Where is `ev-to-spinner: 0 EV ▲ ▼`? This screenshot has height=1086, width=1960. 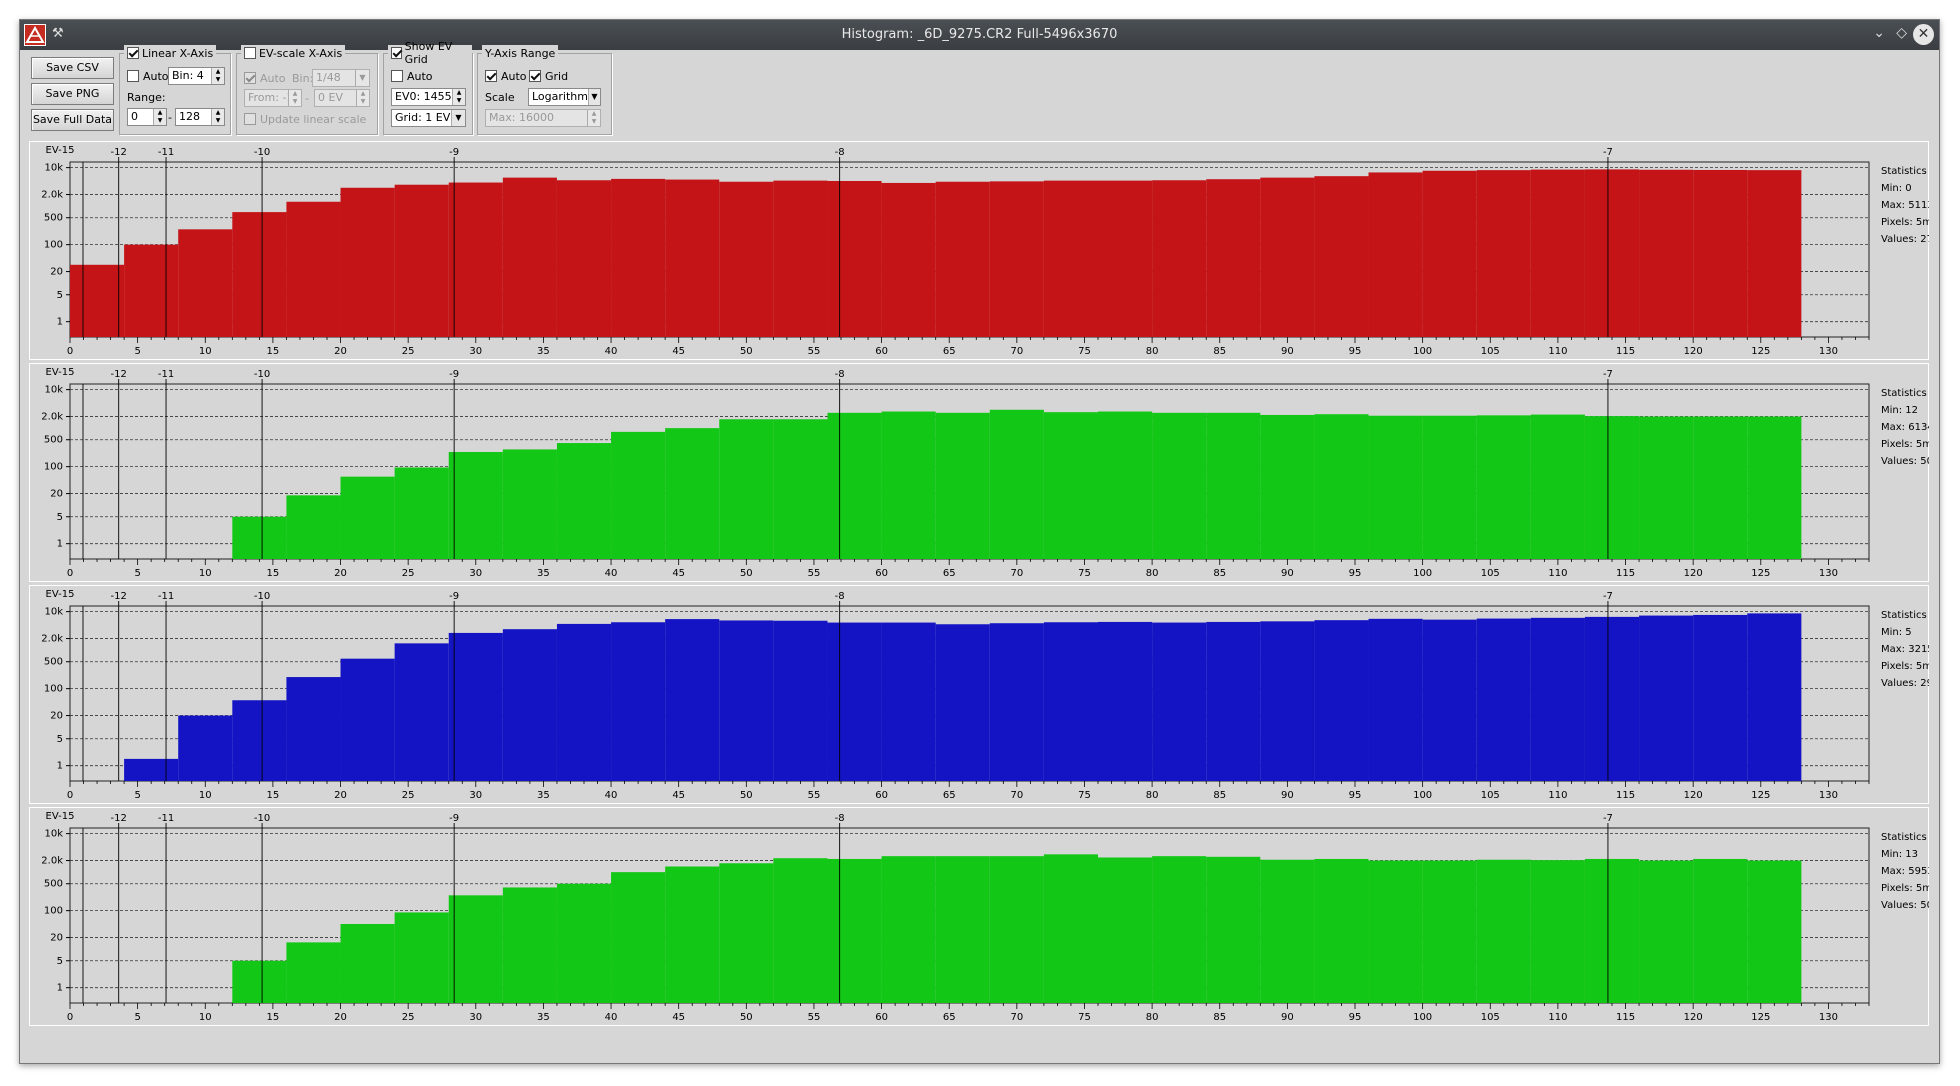
ev-to-spinner: 0 EV ▲ ▼ is located at coordinates (342, 98).